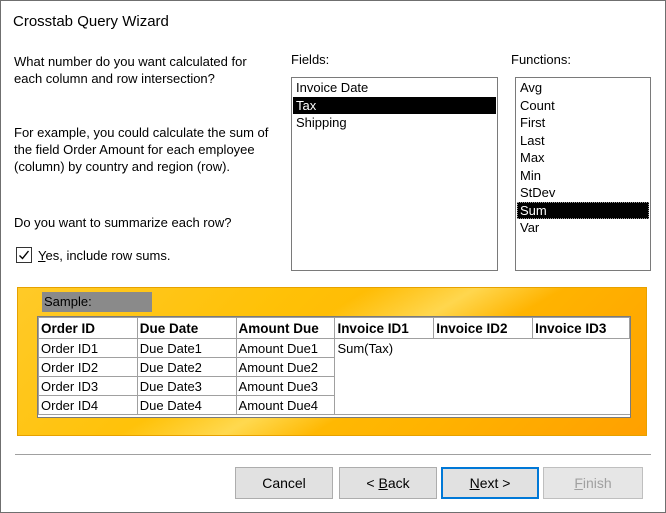 The height and width of the screenshot is (513, 666). What do you see at coordinates (88, 328) in the screenshot?
I see `column-header: Order ID` at bounding box center [88, 328].